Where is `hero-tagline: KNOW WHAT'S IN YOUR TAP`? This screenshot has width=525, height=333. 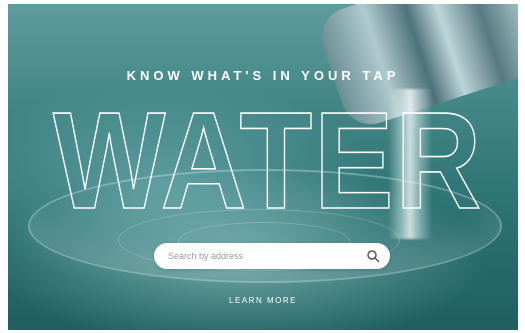 hero-tagline: KNOW WHAT'S IN YOUR TAP is located at coordinates (263, 75).